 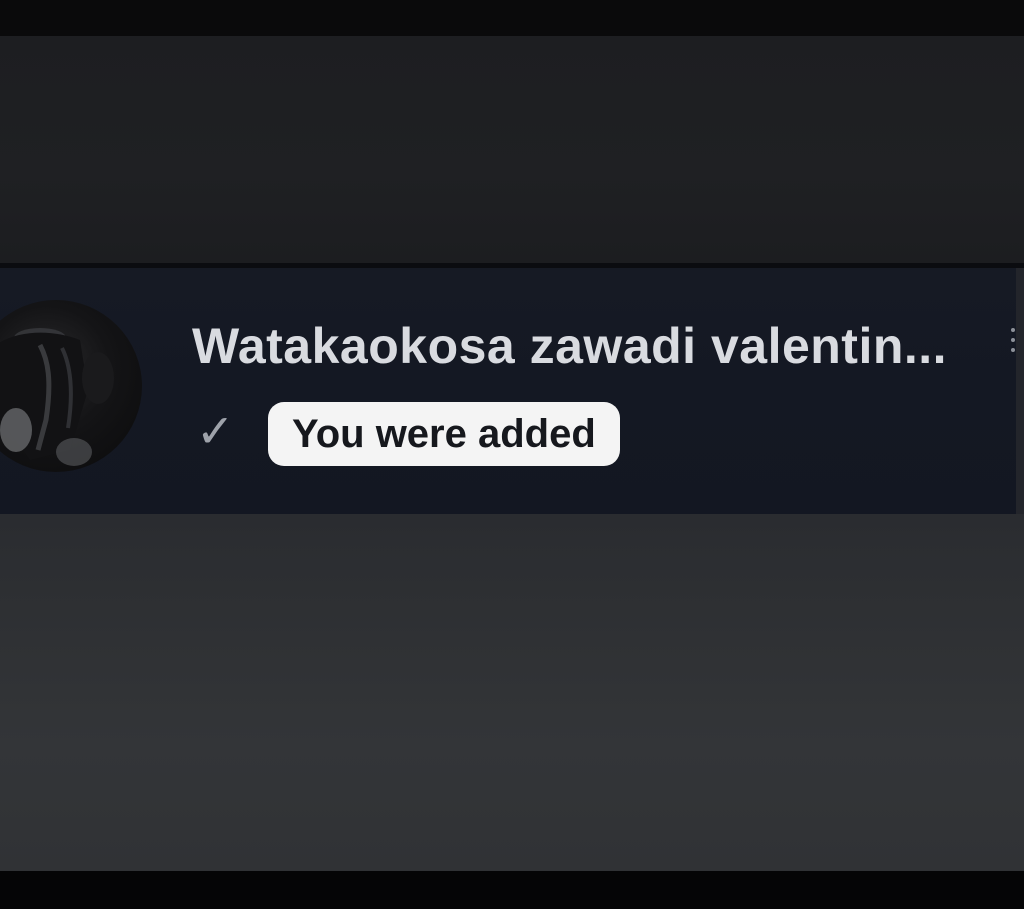 I want to click on check-icon: ✓, so click(x=215, y=431).